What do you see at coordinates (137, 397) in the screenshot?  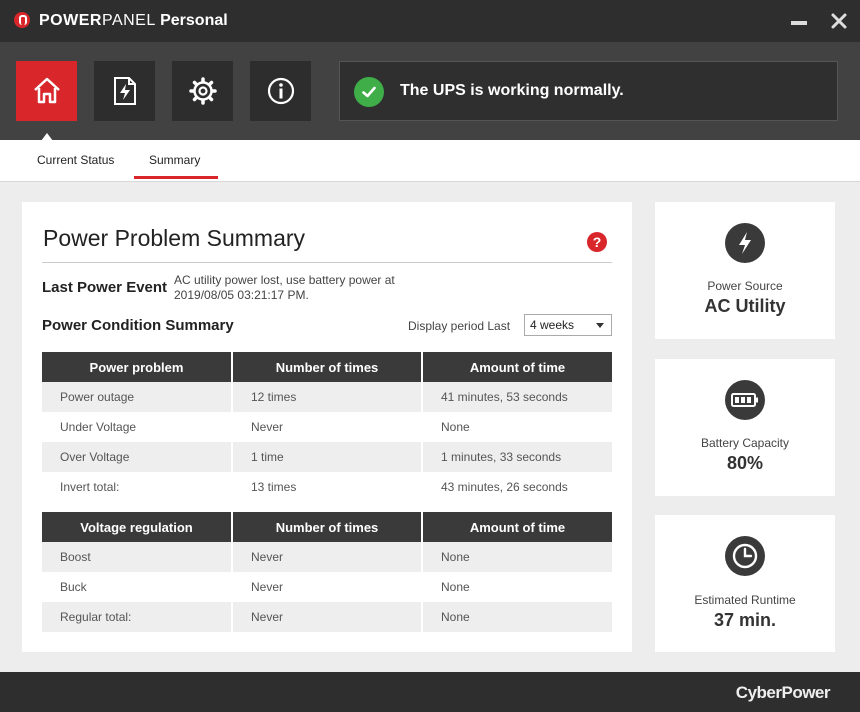 I see `table-cell: Power outage` at bounding box center [137, 397].